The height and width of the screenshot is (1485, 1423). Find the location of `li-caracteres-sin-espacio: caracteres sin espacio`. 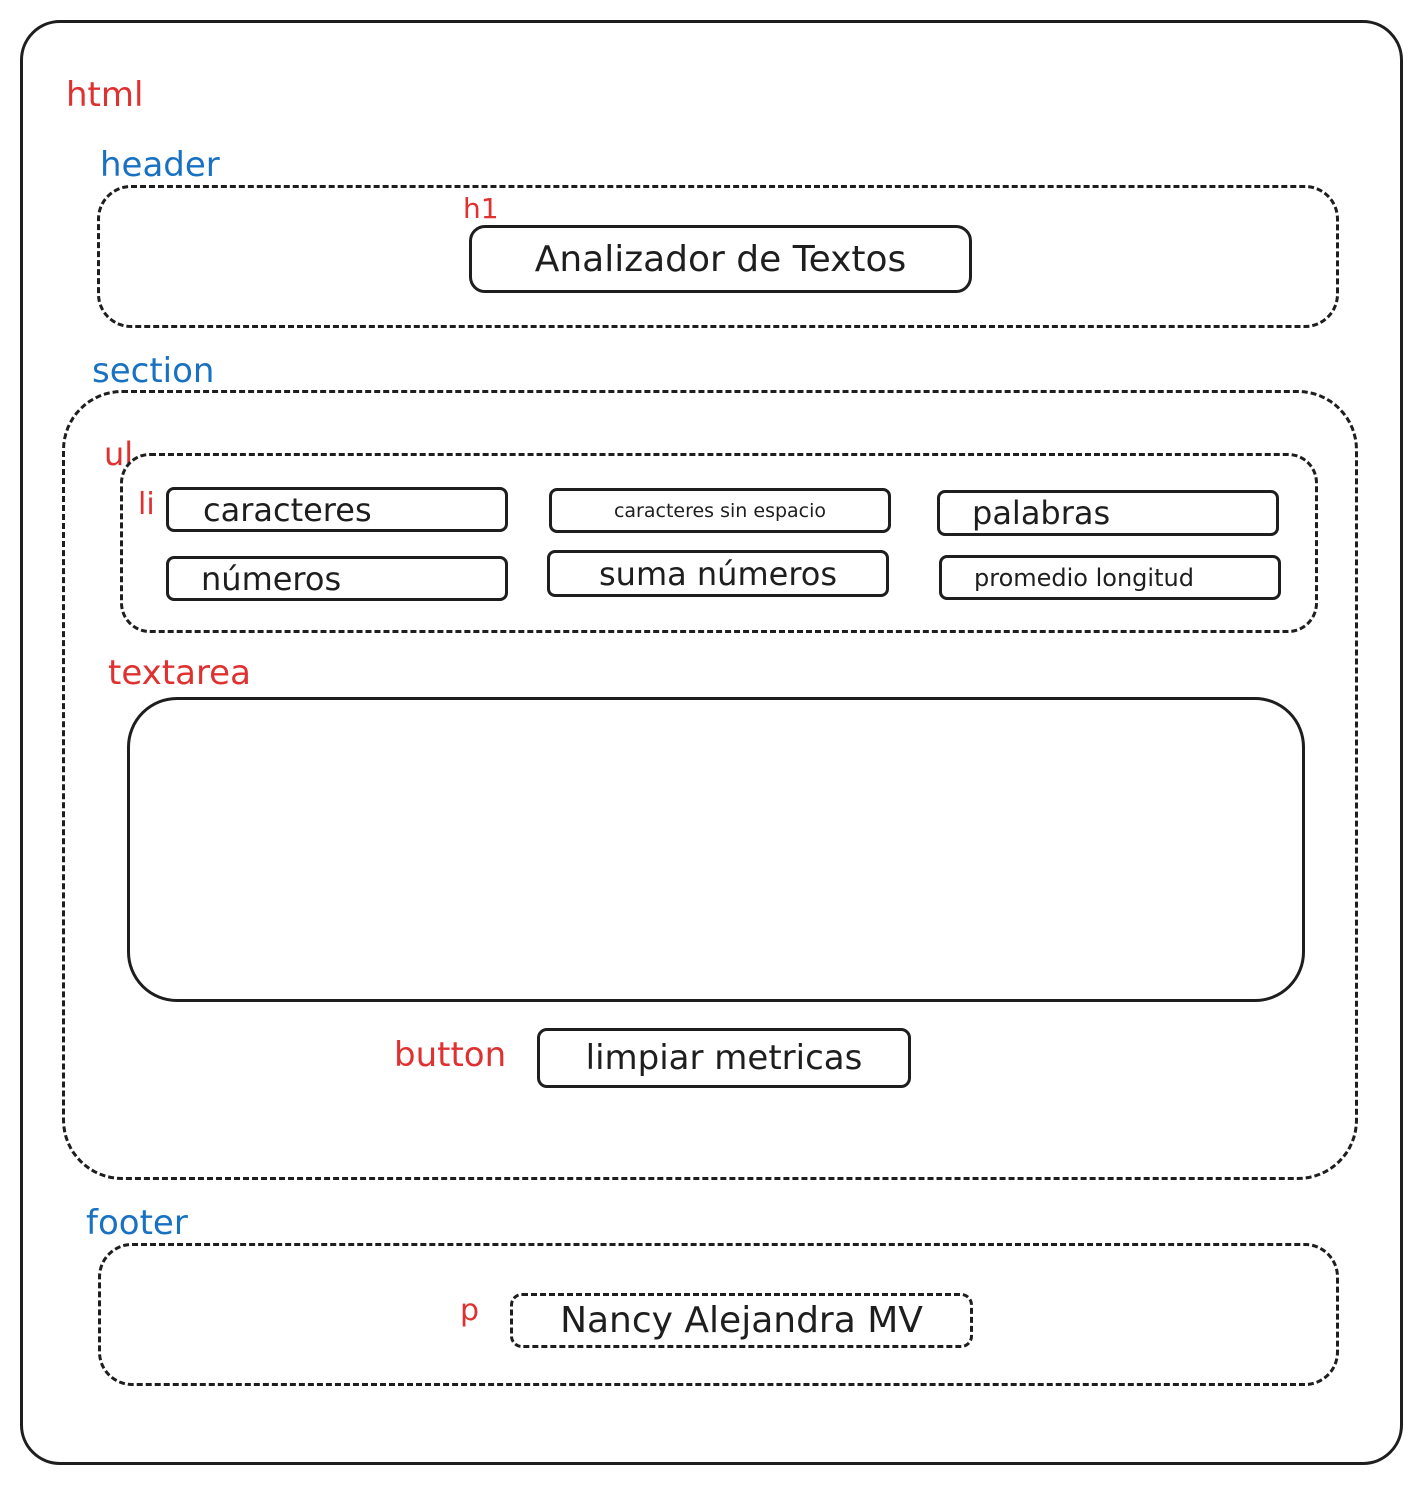

li-caracteres-sin-espacio: caracteres sin espacio is located at coordinates (720, 510).